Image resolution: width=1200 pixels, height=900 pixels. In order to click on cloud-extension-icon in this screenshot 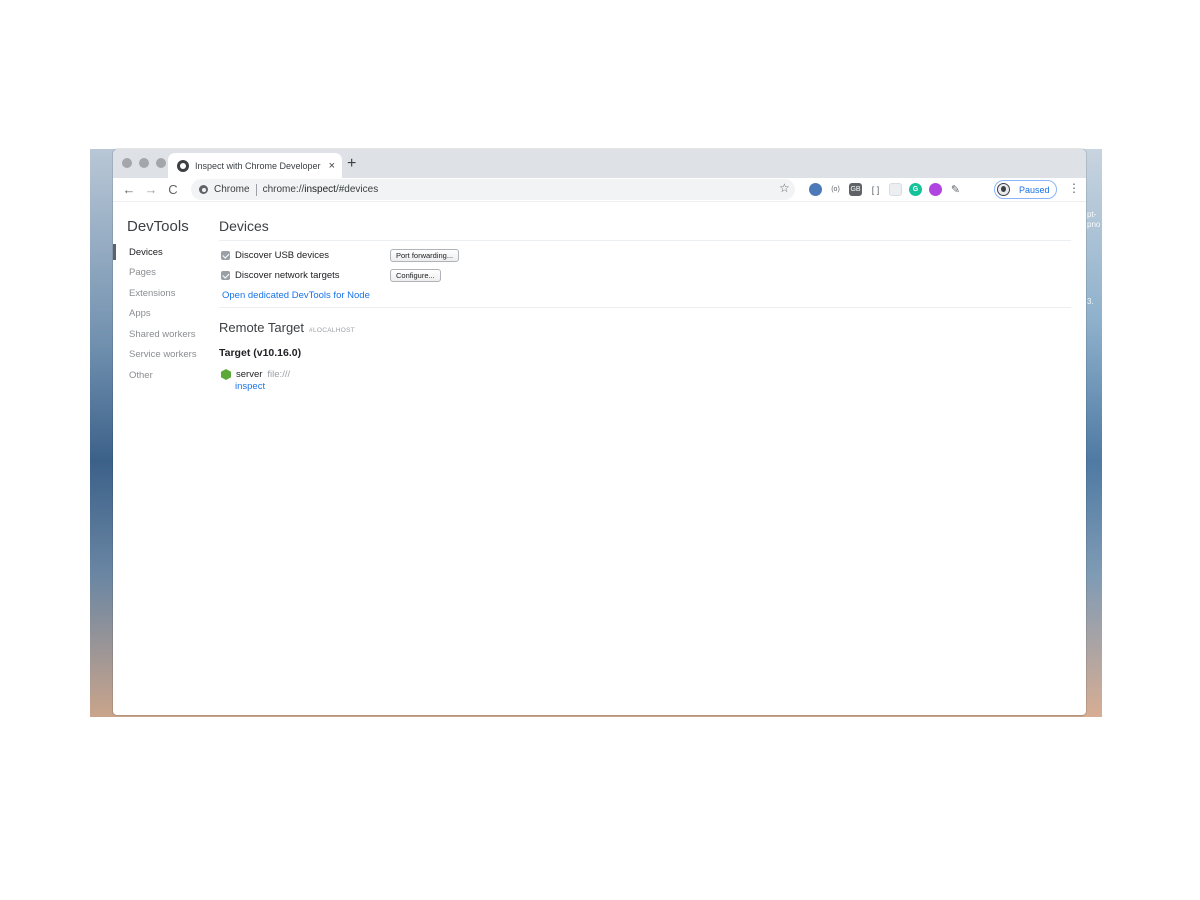, I will do `click(815, 189)`.